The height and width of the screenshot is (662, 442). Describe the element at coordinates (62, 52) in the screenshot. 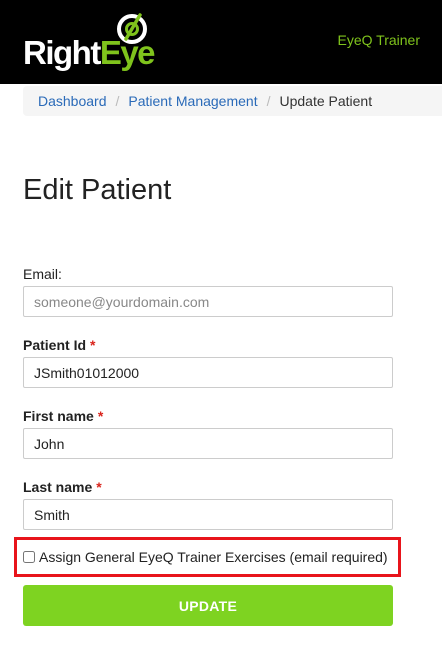

I see `logo-text-right: Right` at that location.